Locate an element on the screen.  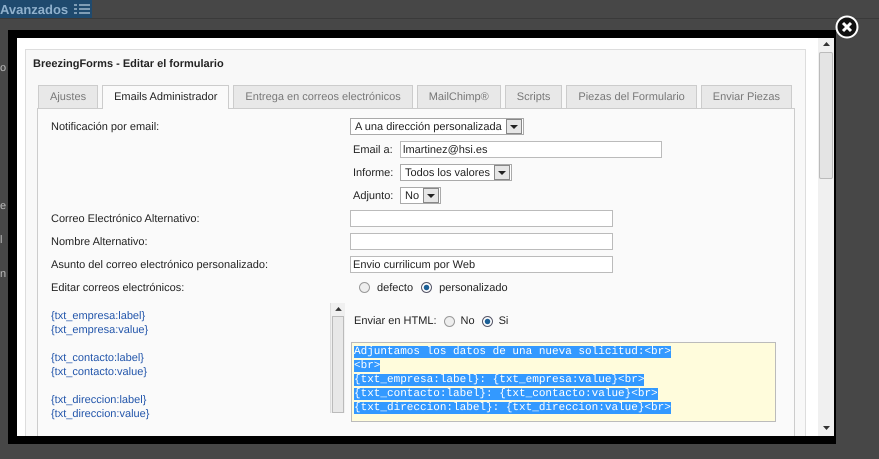
placeholder-link: {txt_empresa:label} is located at coordinates (98, 316).